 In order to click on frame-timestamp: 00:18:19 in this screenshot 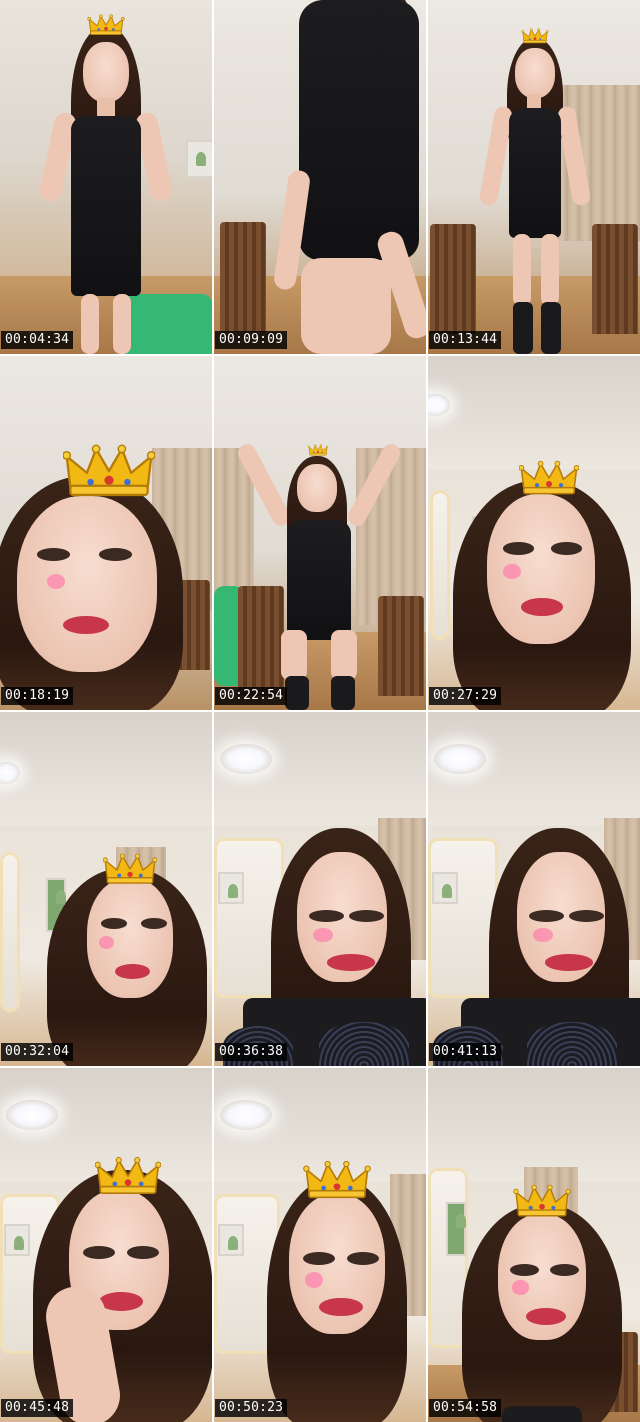, I will do `click(37, 696)`.